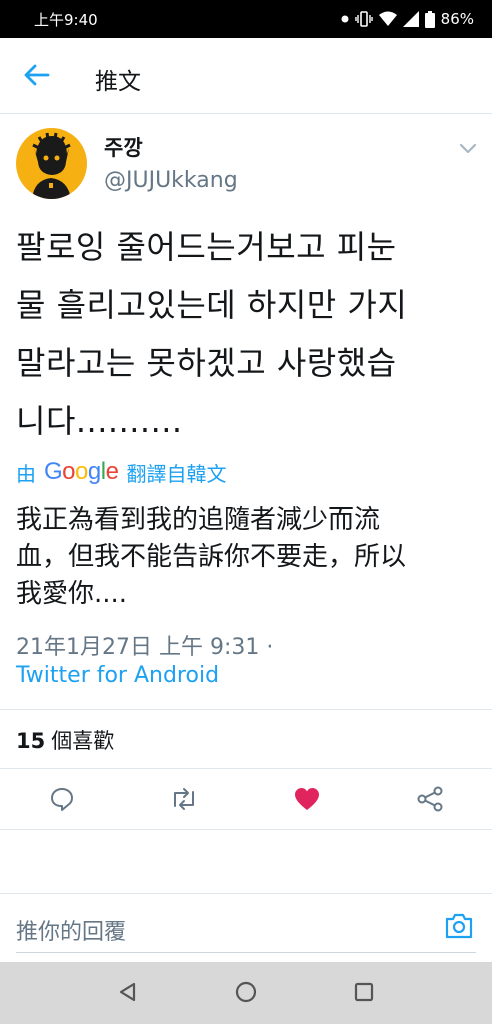 The image size is (492, 1024). I want to click on translated-text-line: 我正為看到我的追隨者減少而流, so click(198, 520).